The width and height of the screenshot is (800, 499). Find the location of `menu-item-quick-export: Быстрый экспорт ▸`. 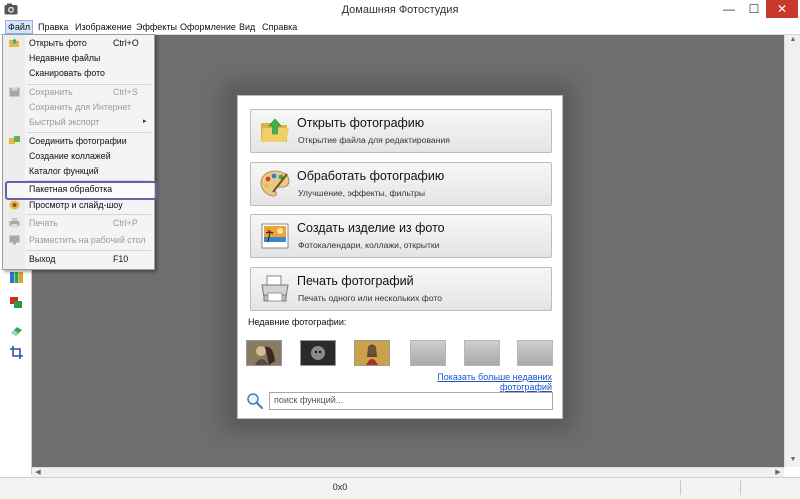

menu-item-quick-export: Быстрый экспорт ▸ is located at coordinates (78, 122).